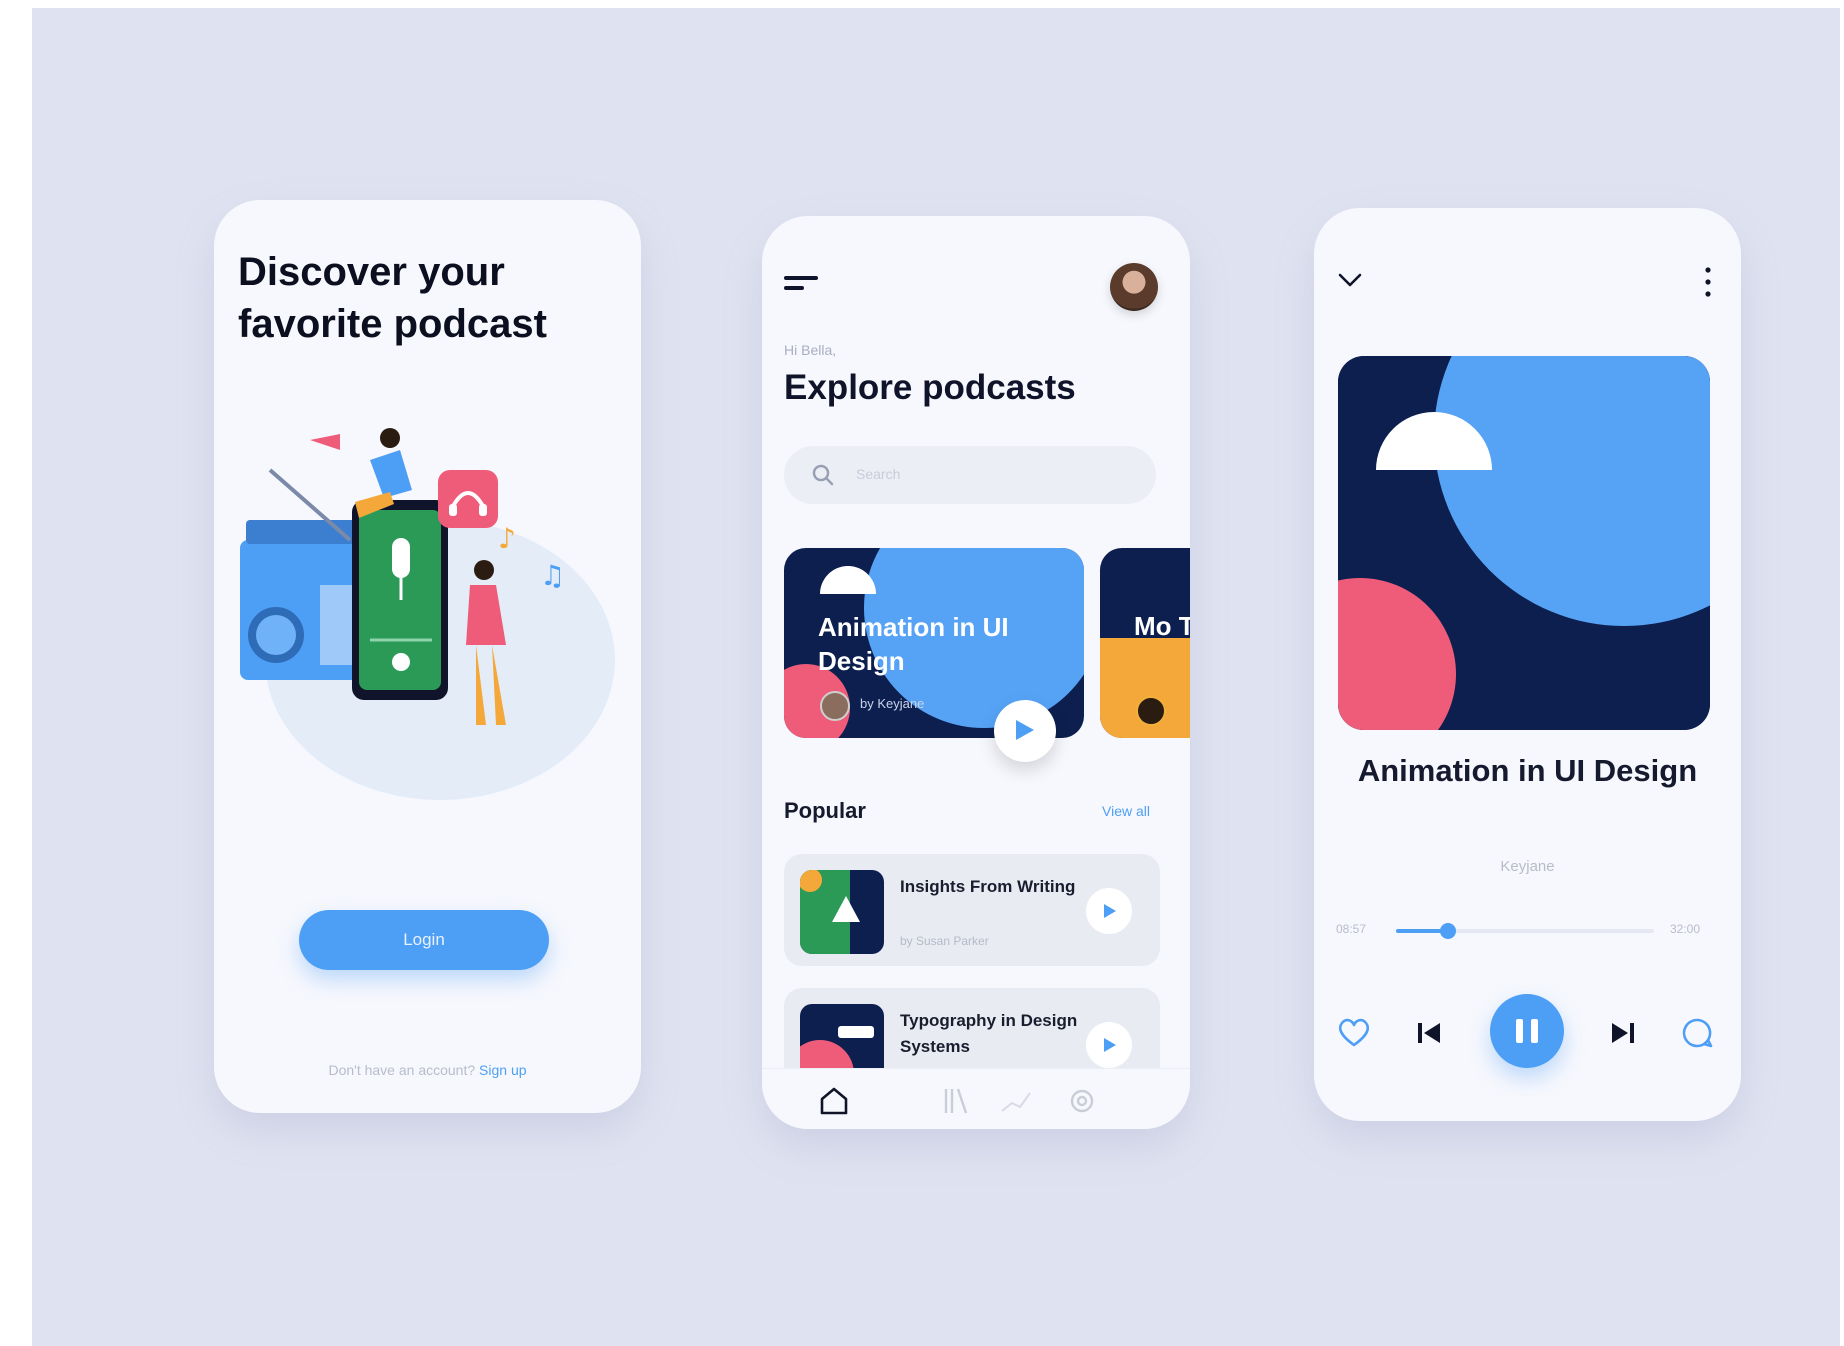 Image resolution: width=1844 pixels, height=1346 pixels. Describe the element at coordinates (1524, 543) in the screenshot. I see `podcast-cover-art` at that location.